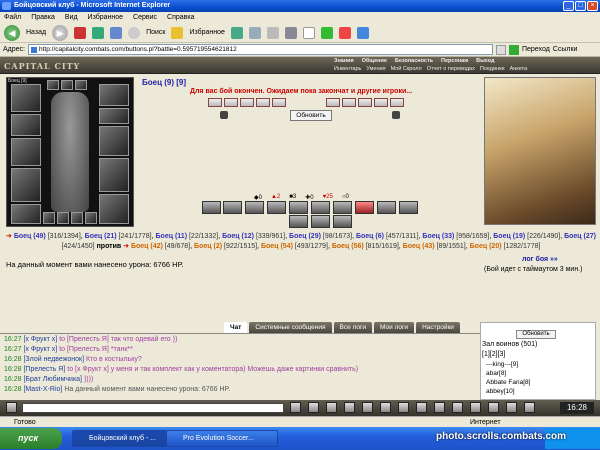 The height and width of the screenshot is (450, 600). Describe the element at coordinates (308, 32) in the screenshot. I see `discuss-icon` at that location.